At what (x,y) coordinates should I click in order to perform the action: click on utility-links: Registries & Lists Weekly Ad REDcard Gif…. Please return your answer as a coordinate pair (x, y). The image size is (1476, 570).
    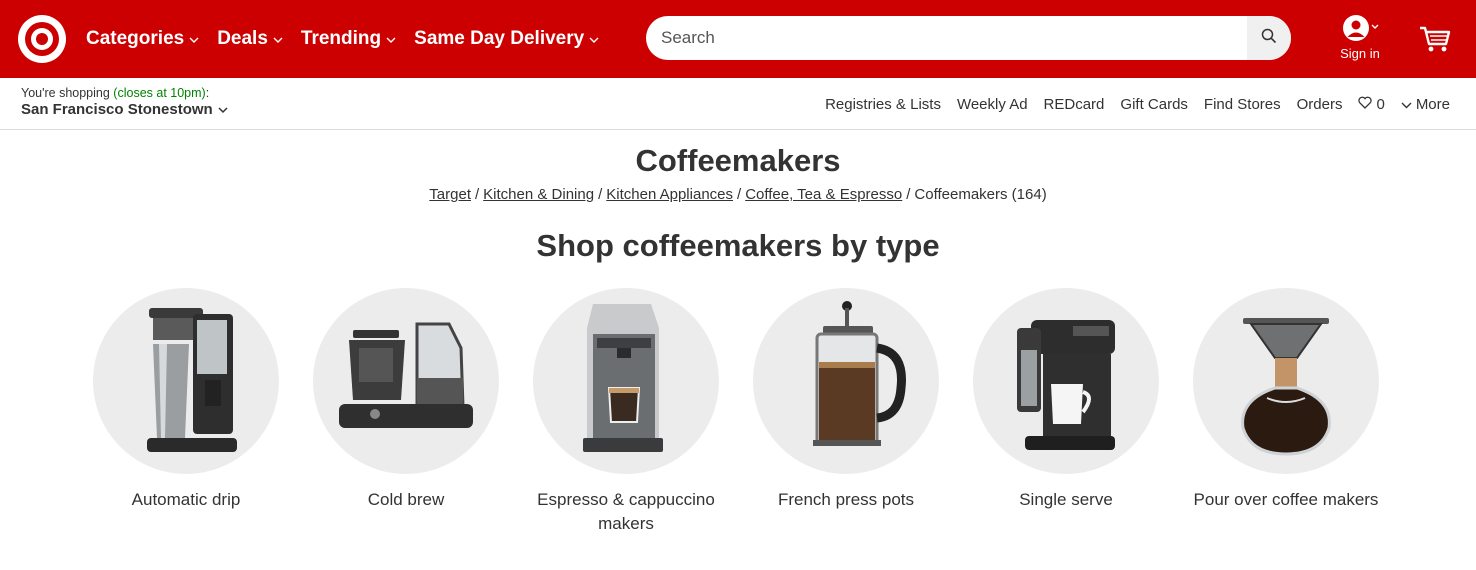
    Looking at the image, I should click on (1129, 104).